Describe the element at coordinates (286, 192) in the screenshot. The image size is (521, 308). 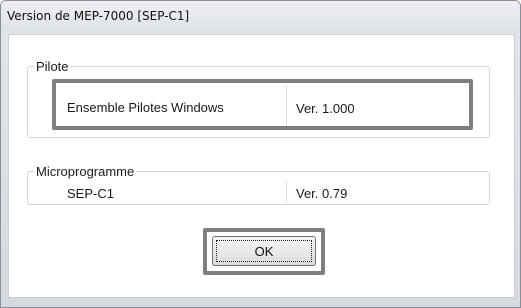
I see `firmware-column-divider` at that location.